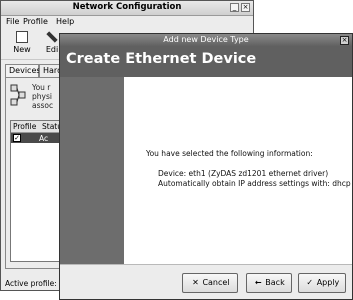  What do you see at coordinates (44, 138) in the screenshot?
I see `row-status-text: Ac` at bounding box center [44, 138].